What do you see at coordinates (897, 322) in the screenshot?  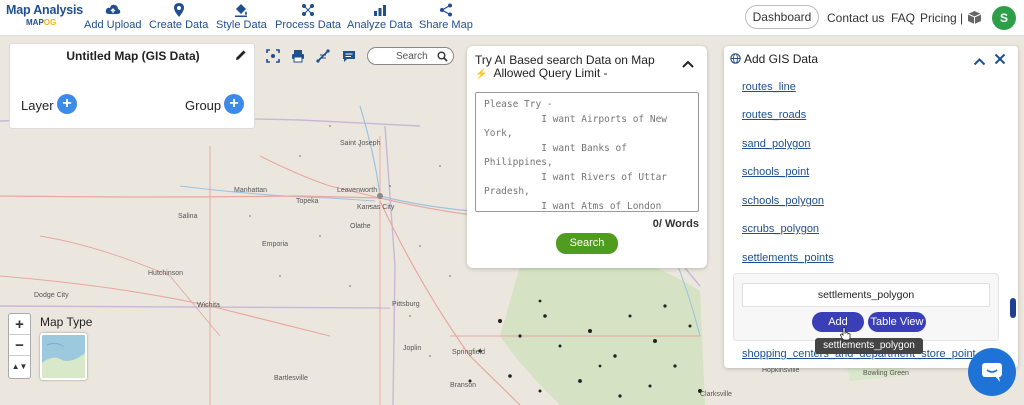 I see `table-view-button: Table View` at bounding box center [897, 322].